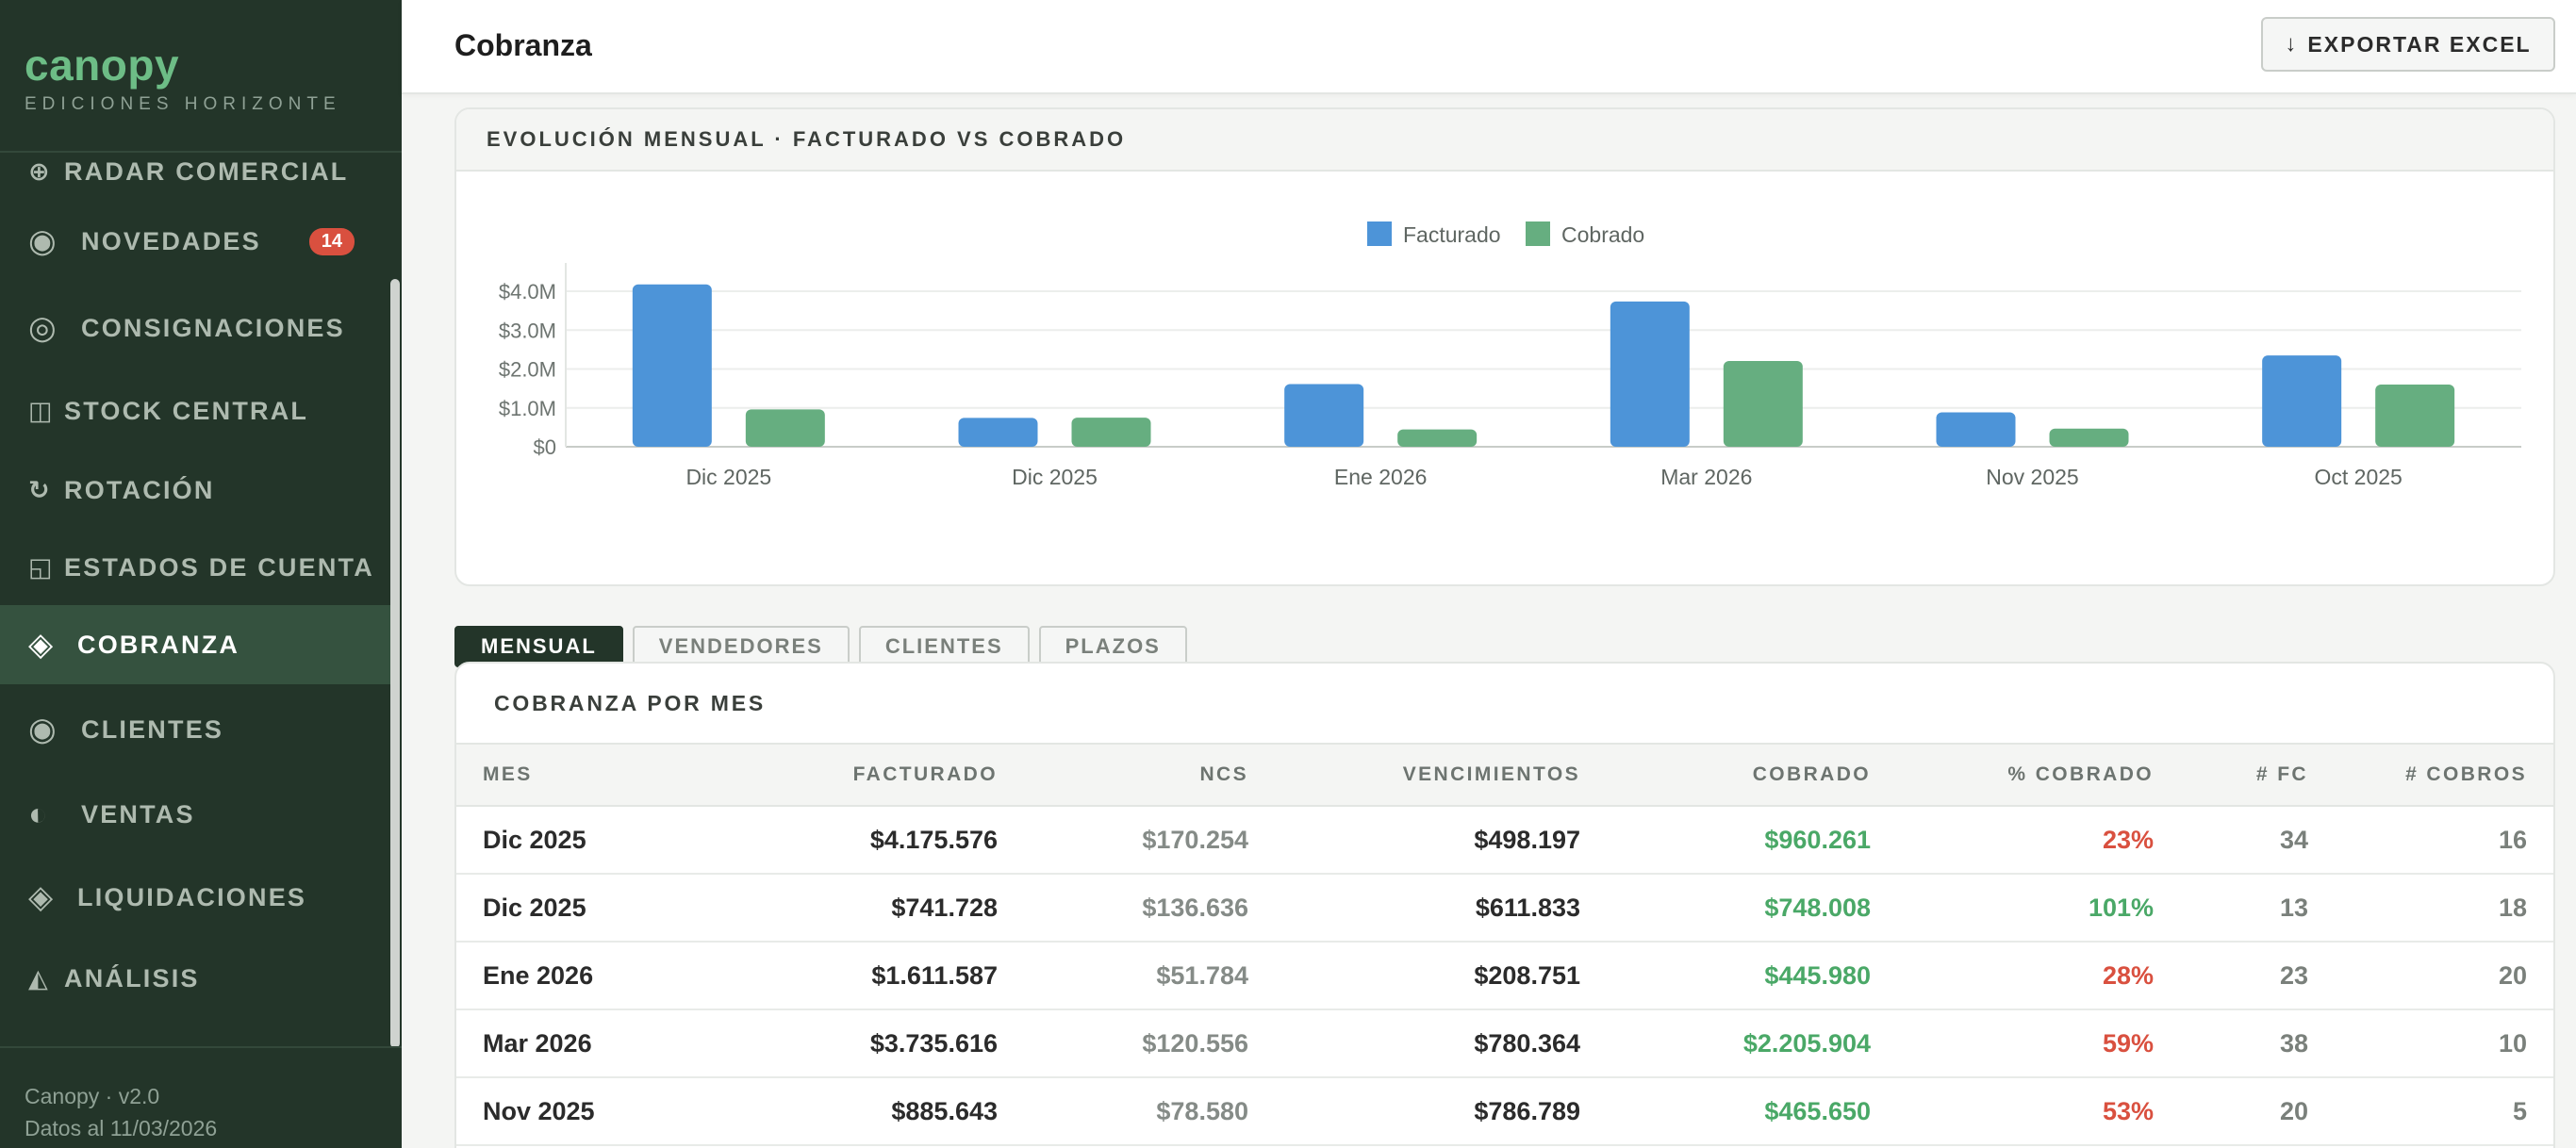 The height and width of the screenshot is (1148, 2576). I want to click on sidebar-item-rotacion: ↻ ROTACIÓN, so click(195, 491).